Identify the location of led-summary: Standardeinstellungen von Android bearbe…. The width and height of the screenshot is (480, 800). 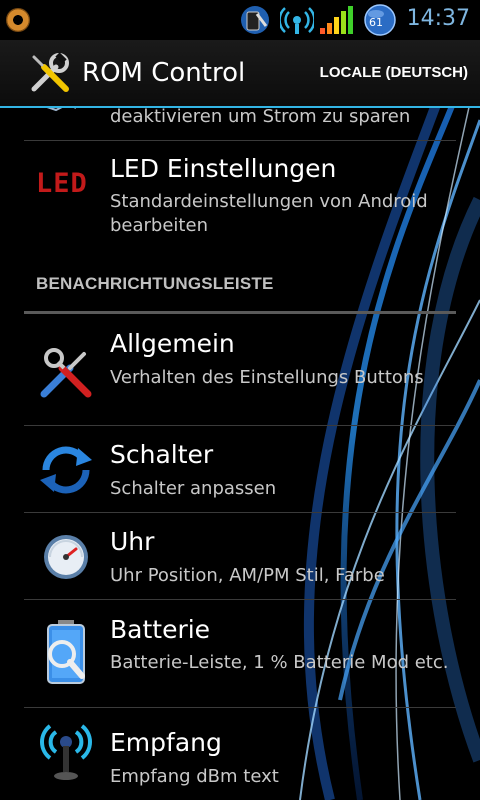
(269, 213).